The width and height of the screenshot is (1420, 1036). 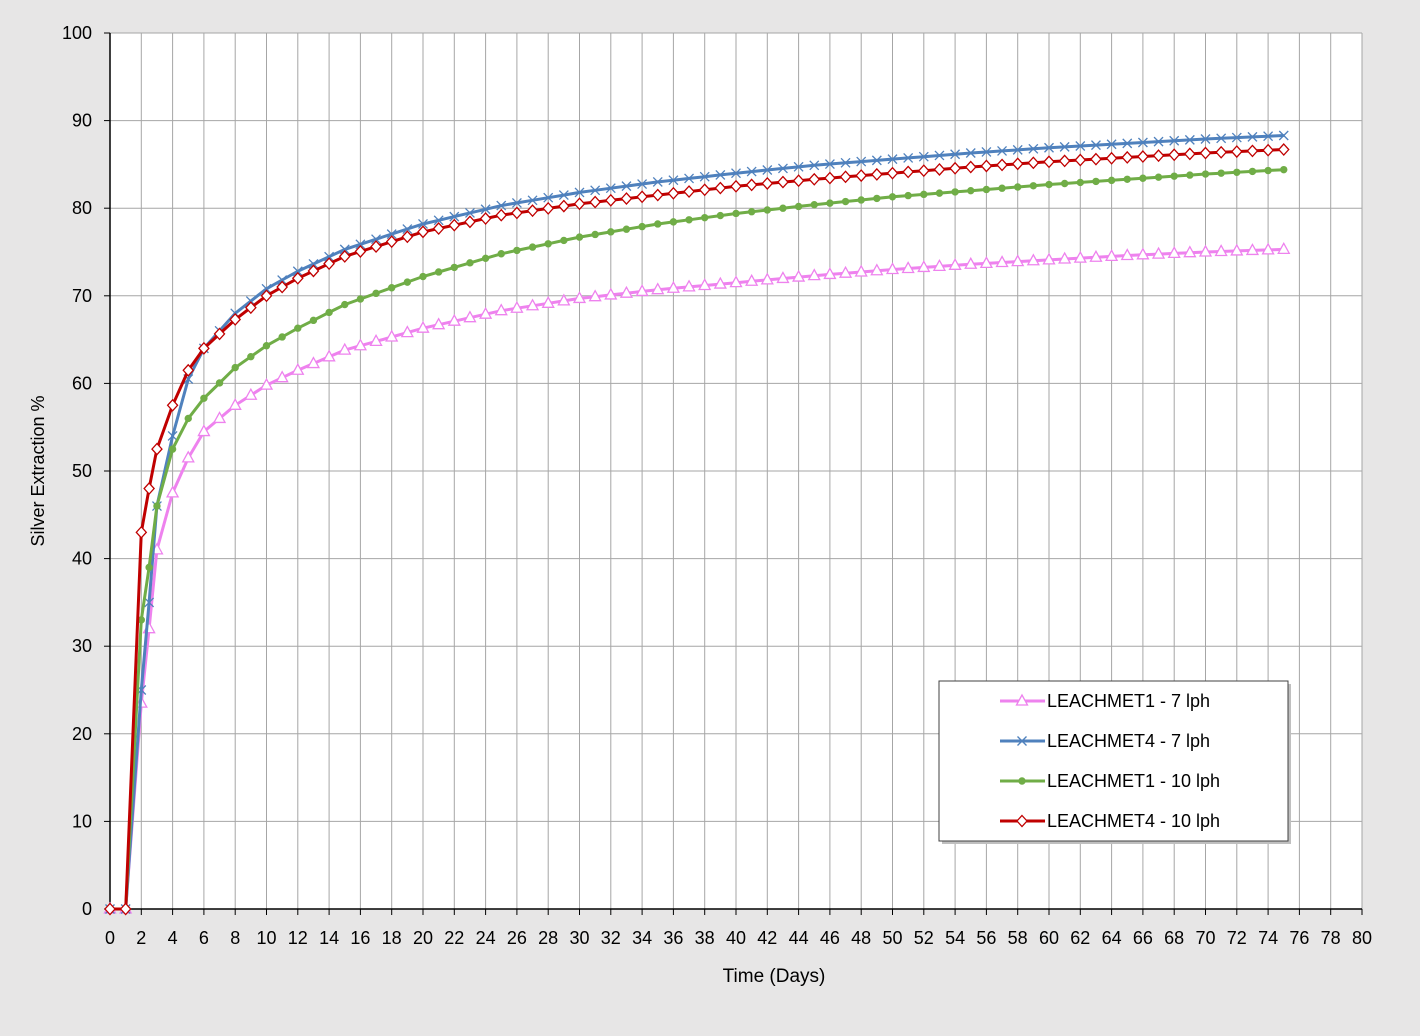 I want to click on x-tick-label: 66, so click(x=1143, y=938).